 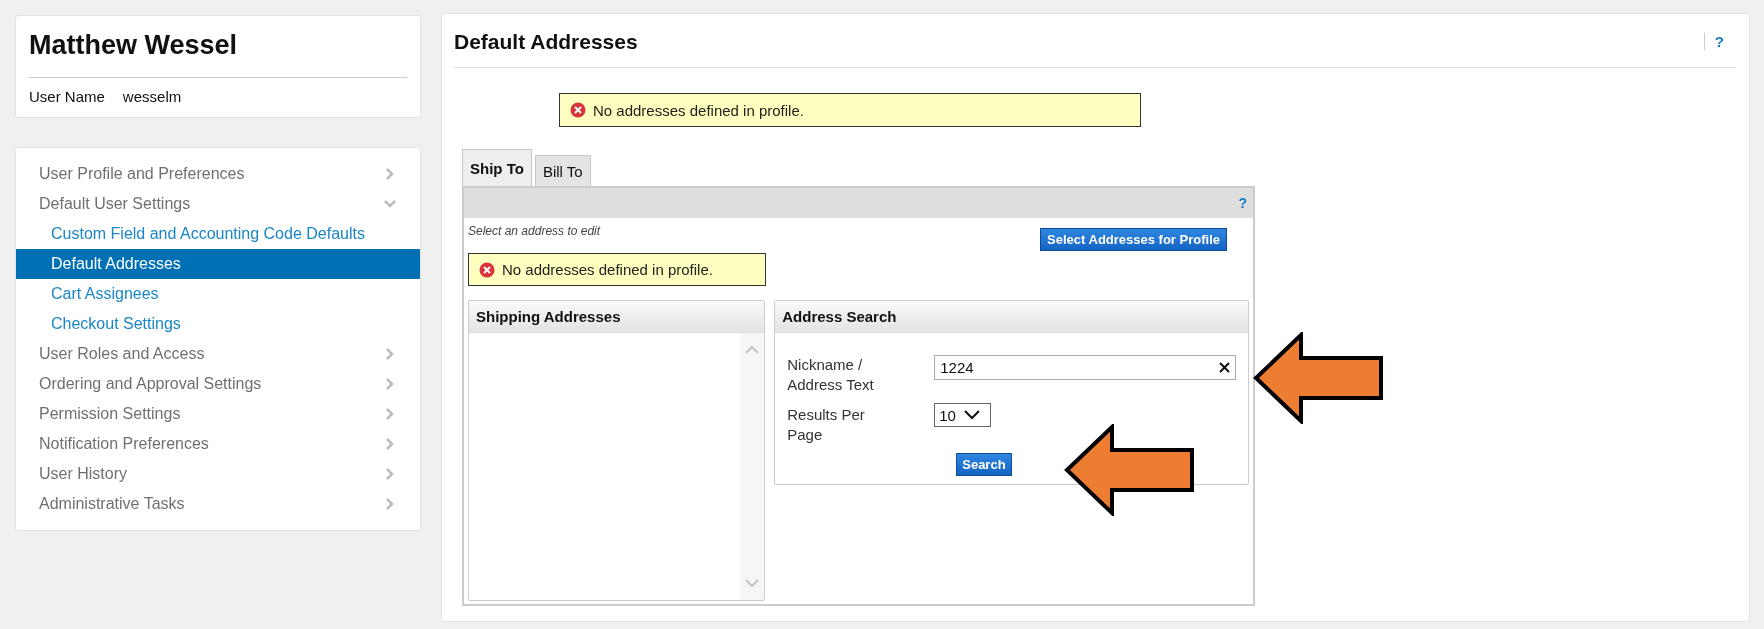 What do you see at coordinates (218, 504) in the screenshot?
I see `menu-section: Administrative Tasks` at bounding box center [218, 504].